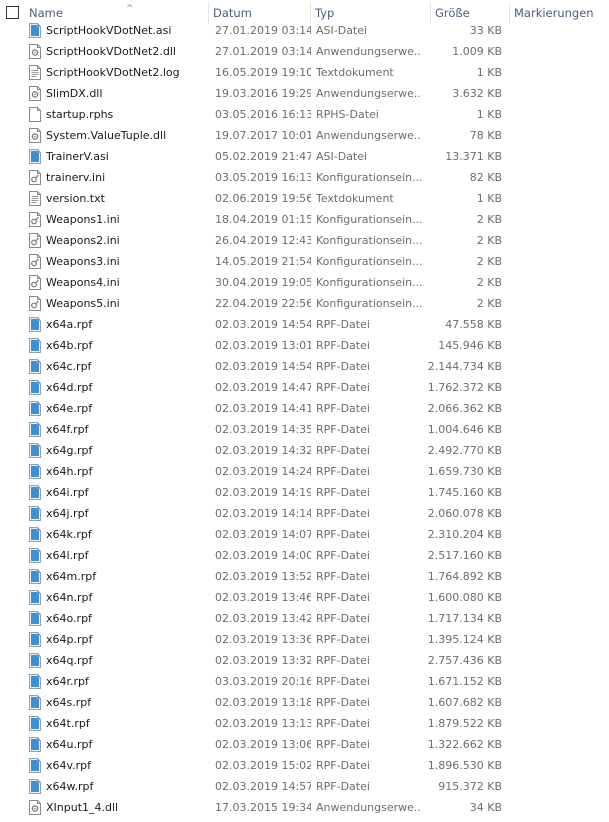 The image size is (609, 822). I want to click on file-type: Textdokument, so click(355, 72).